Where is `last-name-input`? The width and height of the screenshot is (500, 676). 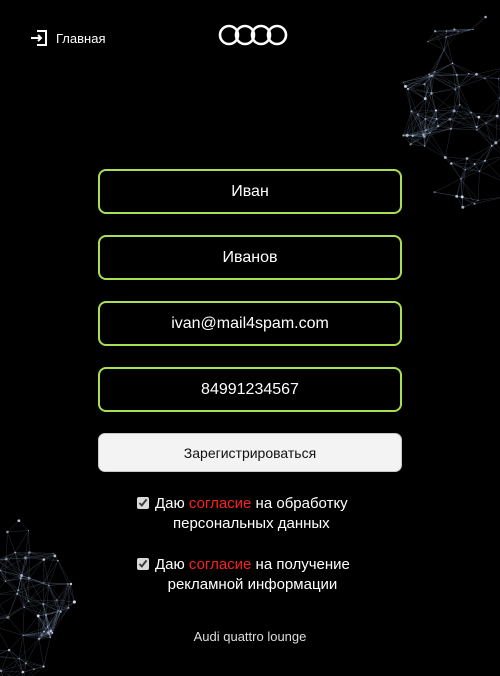
last-name-input is located at coordinates (250, 257).